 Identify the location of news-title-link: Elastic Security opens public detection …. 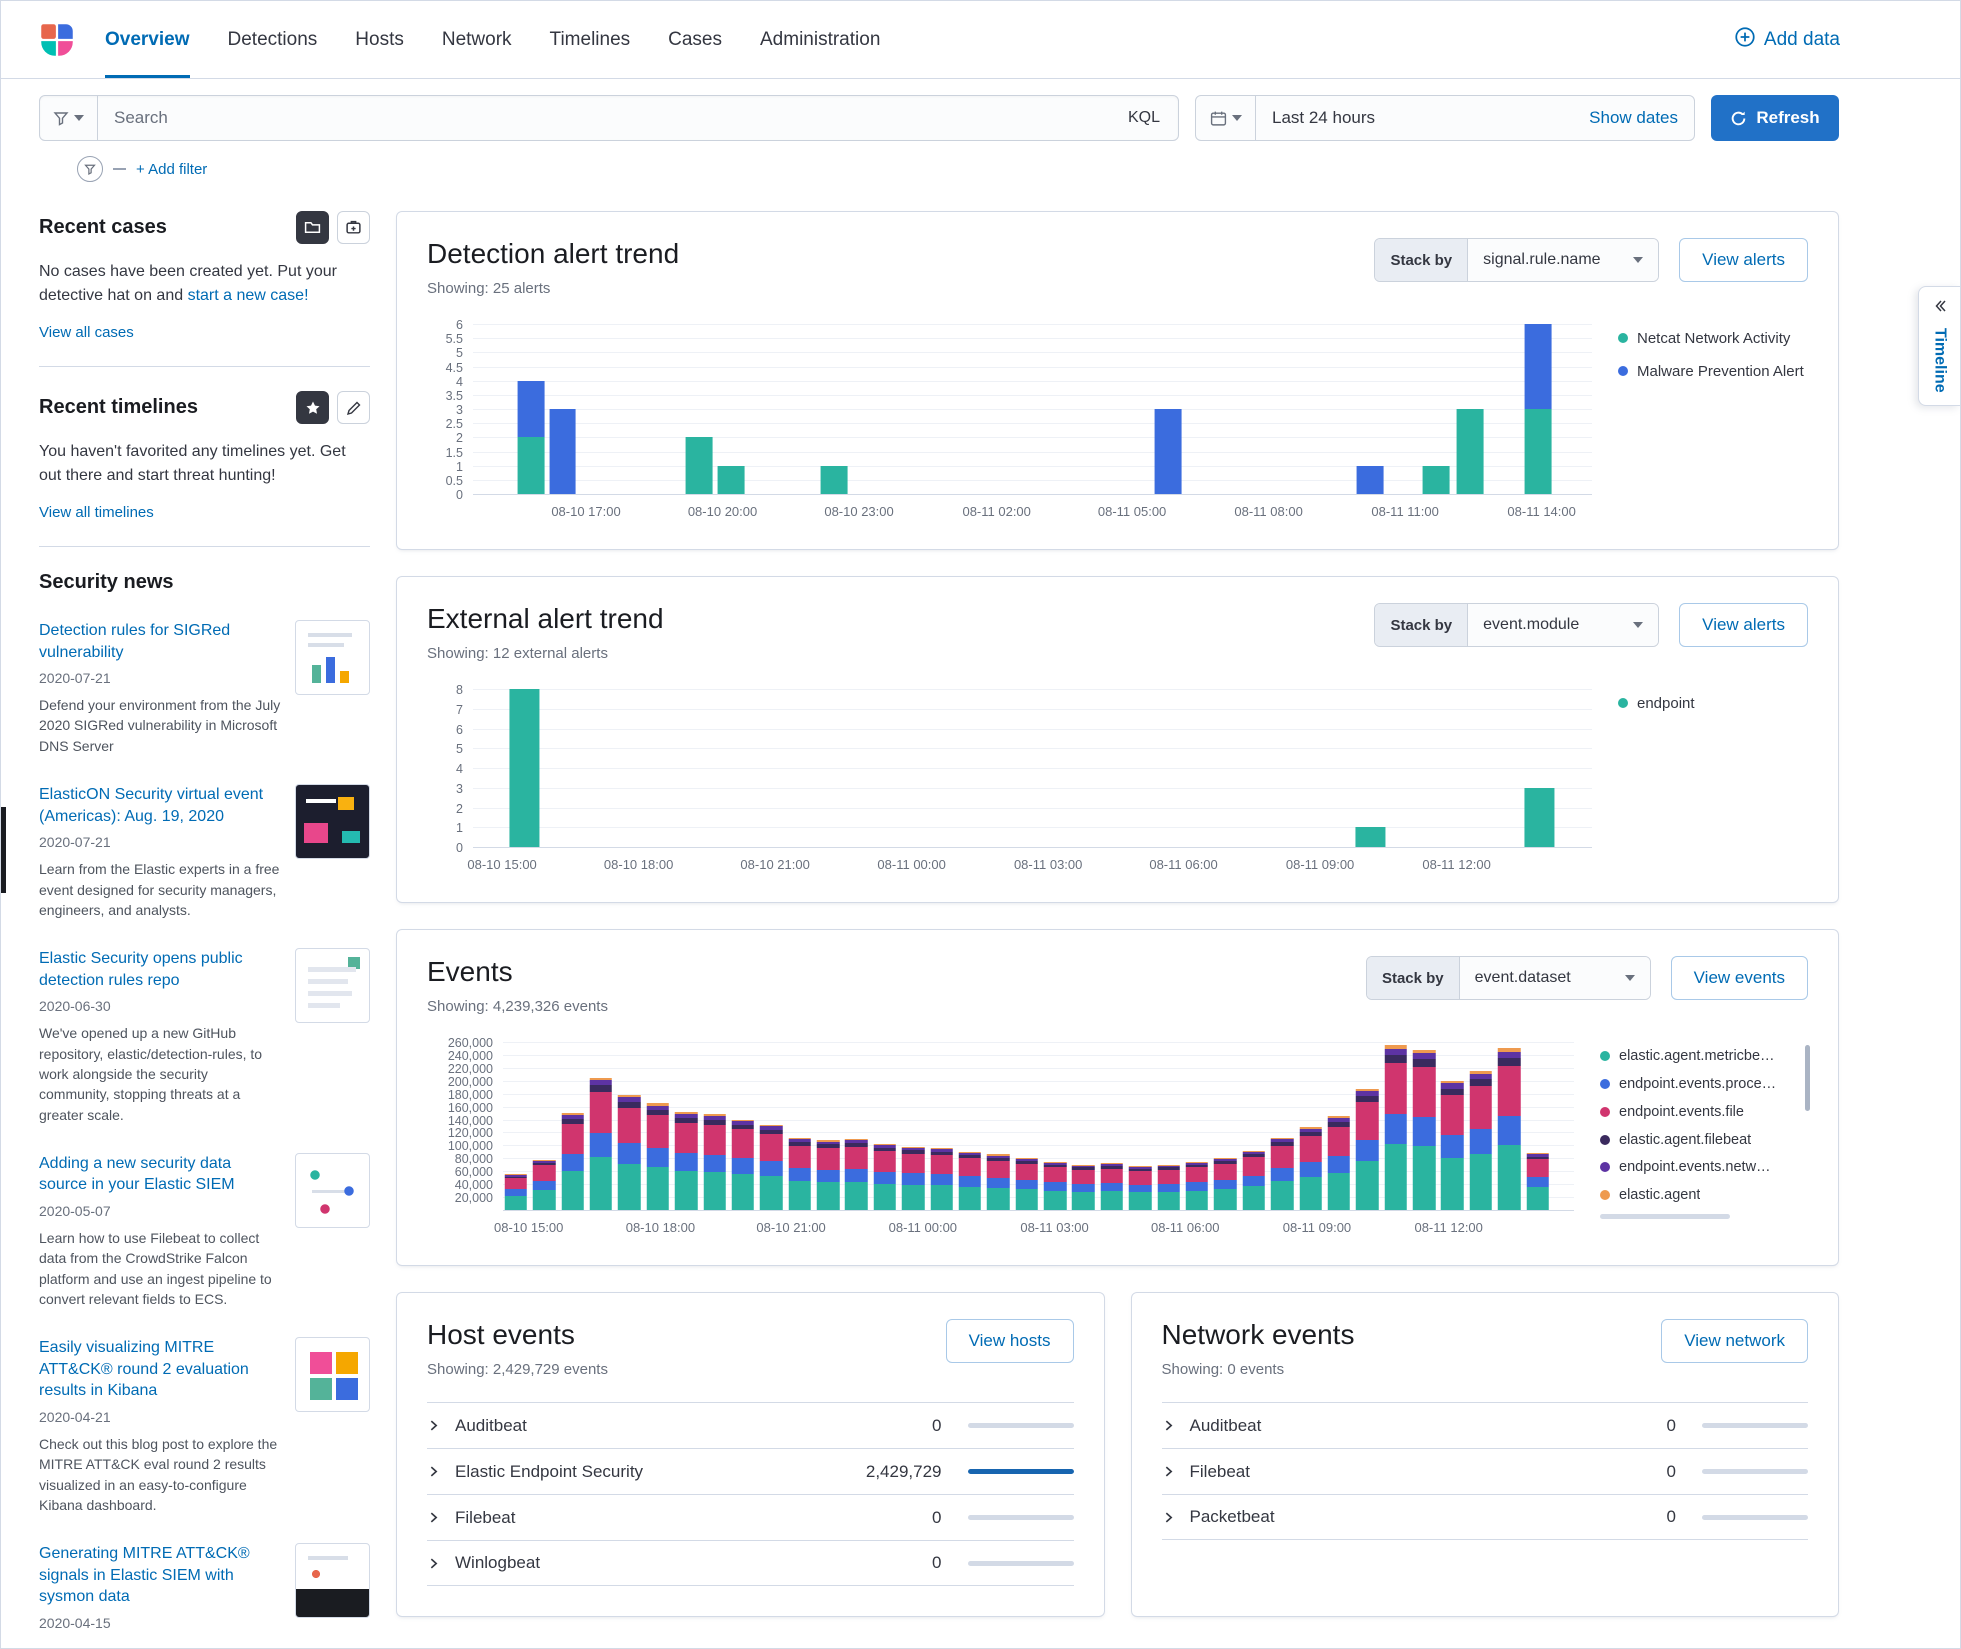
(160, 969).